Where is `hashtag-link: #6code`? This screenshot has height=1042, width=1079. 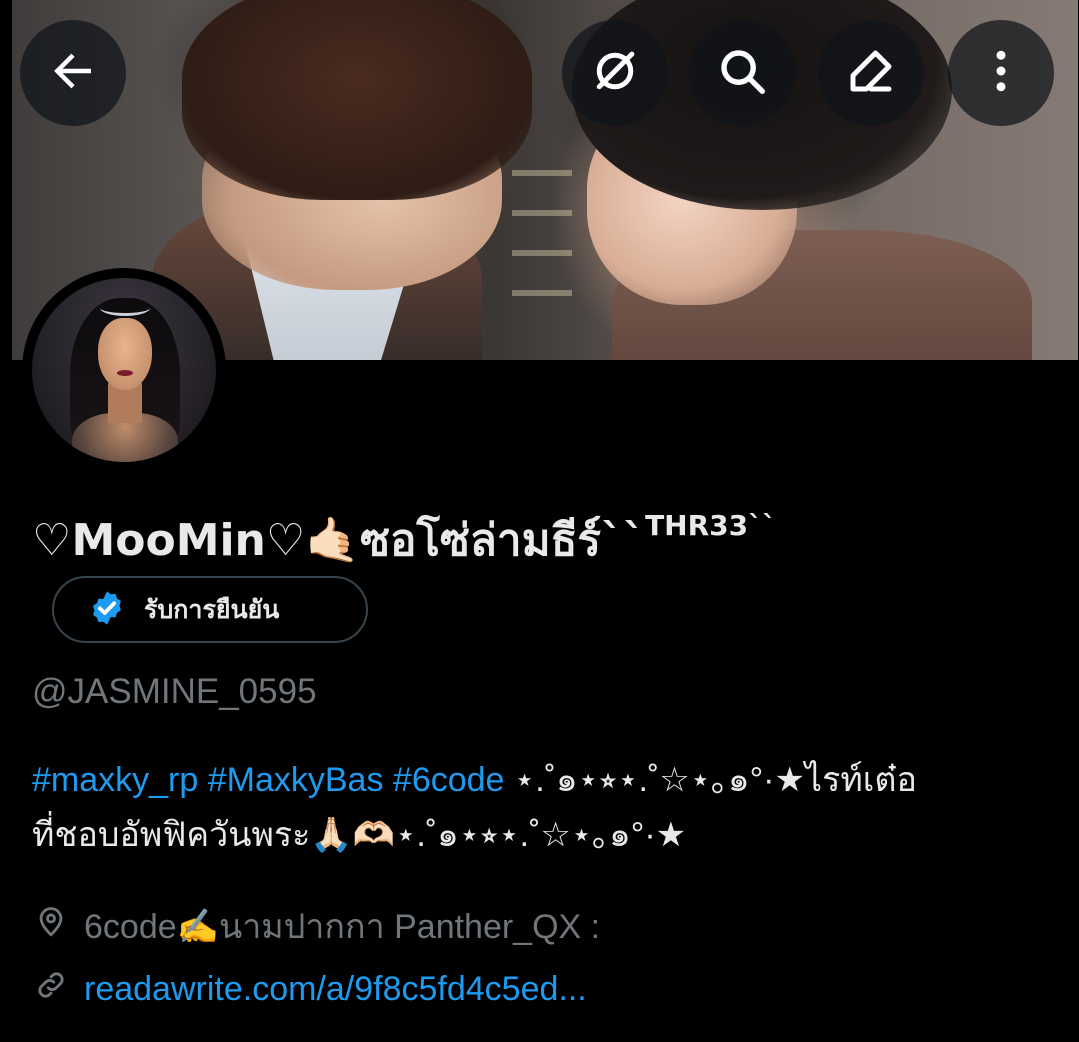 hashtag-link: #6code is located at coordinates (449, 780).